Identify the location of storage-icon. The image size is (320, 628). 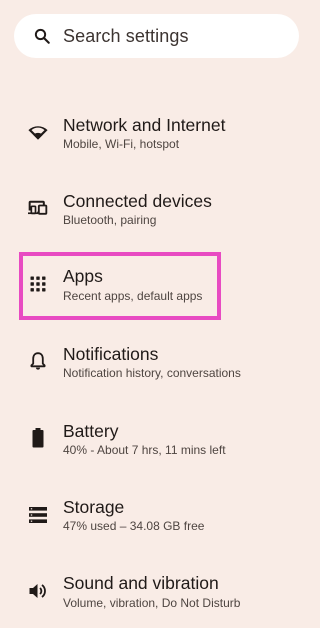
(38, 515).